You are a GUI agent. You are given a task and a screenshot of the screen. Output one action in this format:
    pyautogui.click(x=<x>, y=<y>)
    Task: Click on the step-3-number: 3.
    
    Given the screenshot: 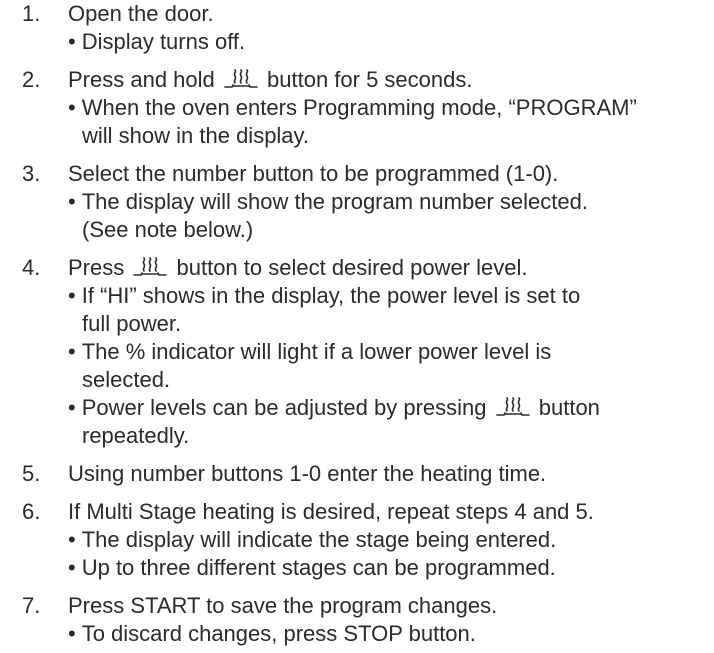 What is the action you would take?
    pyautogui.click(x=31, y=173)
    